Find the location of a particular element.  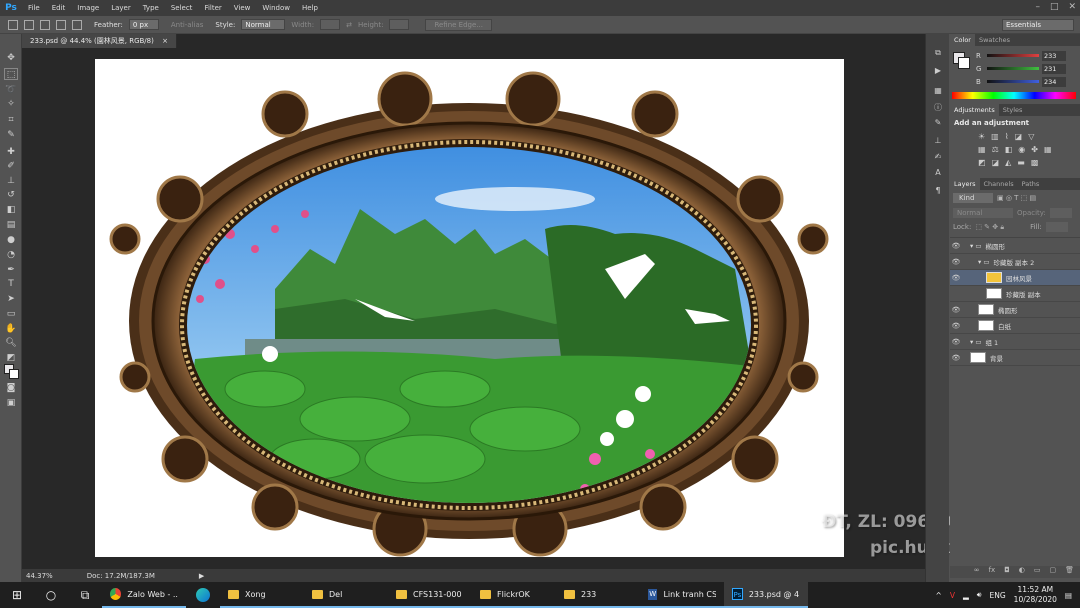

color-balance-icon: ⚖ is located at coordinates (995, 149).